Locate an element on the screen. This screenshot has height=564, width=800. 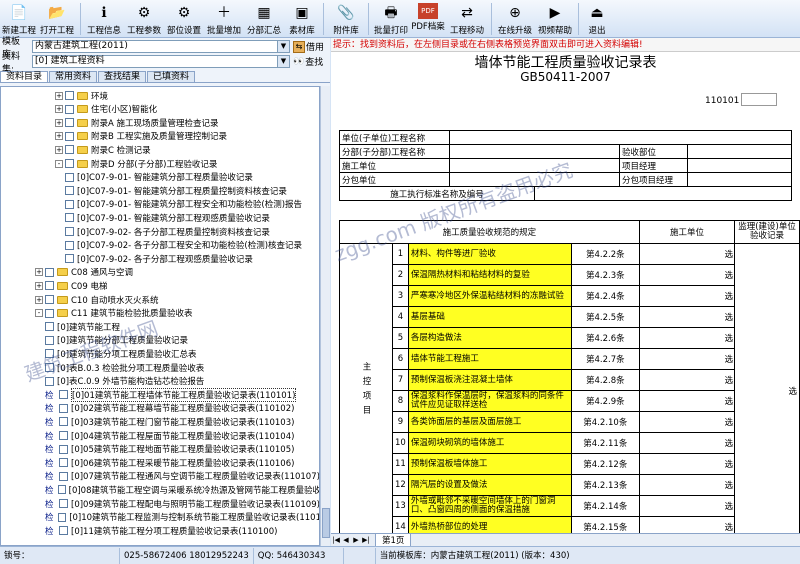
tree-folder: + 附录A 施工现场质量管理检查记录 is located at coordinates (160, 122).